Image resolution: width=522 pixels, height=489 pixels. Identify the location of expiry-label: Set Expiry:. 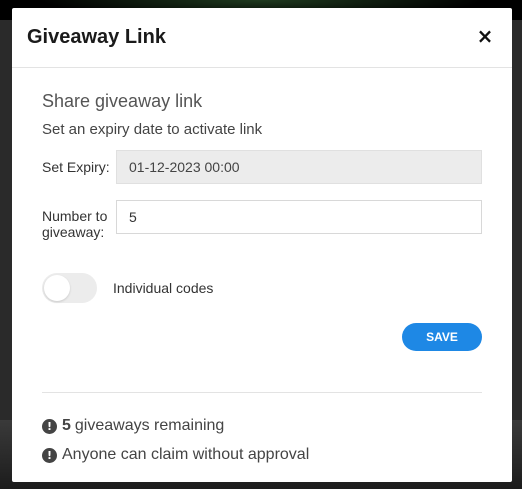
(76, 167).